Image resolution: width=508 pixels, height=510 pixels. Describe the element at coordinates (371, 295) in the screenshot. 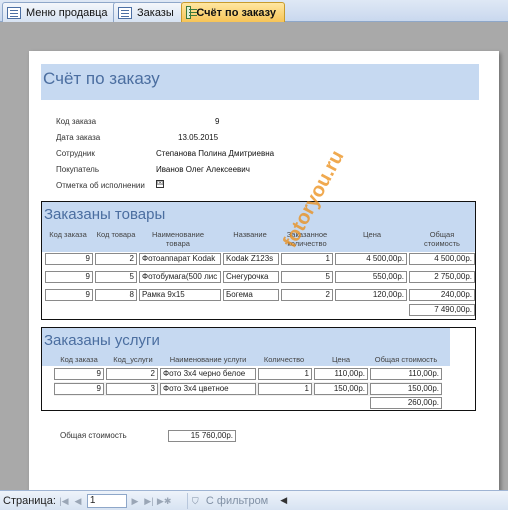

I see `goods-cell-price: 120,00р.` at that location.